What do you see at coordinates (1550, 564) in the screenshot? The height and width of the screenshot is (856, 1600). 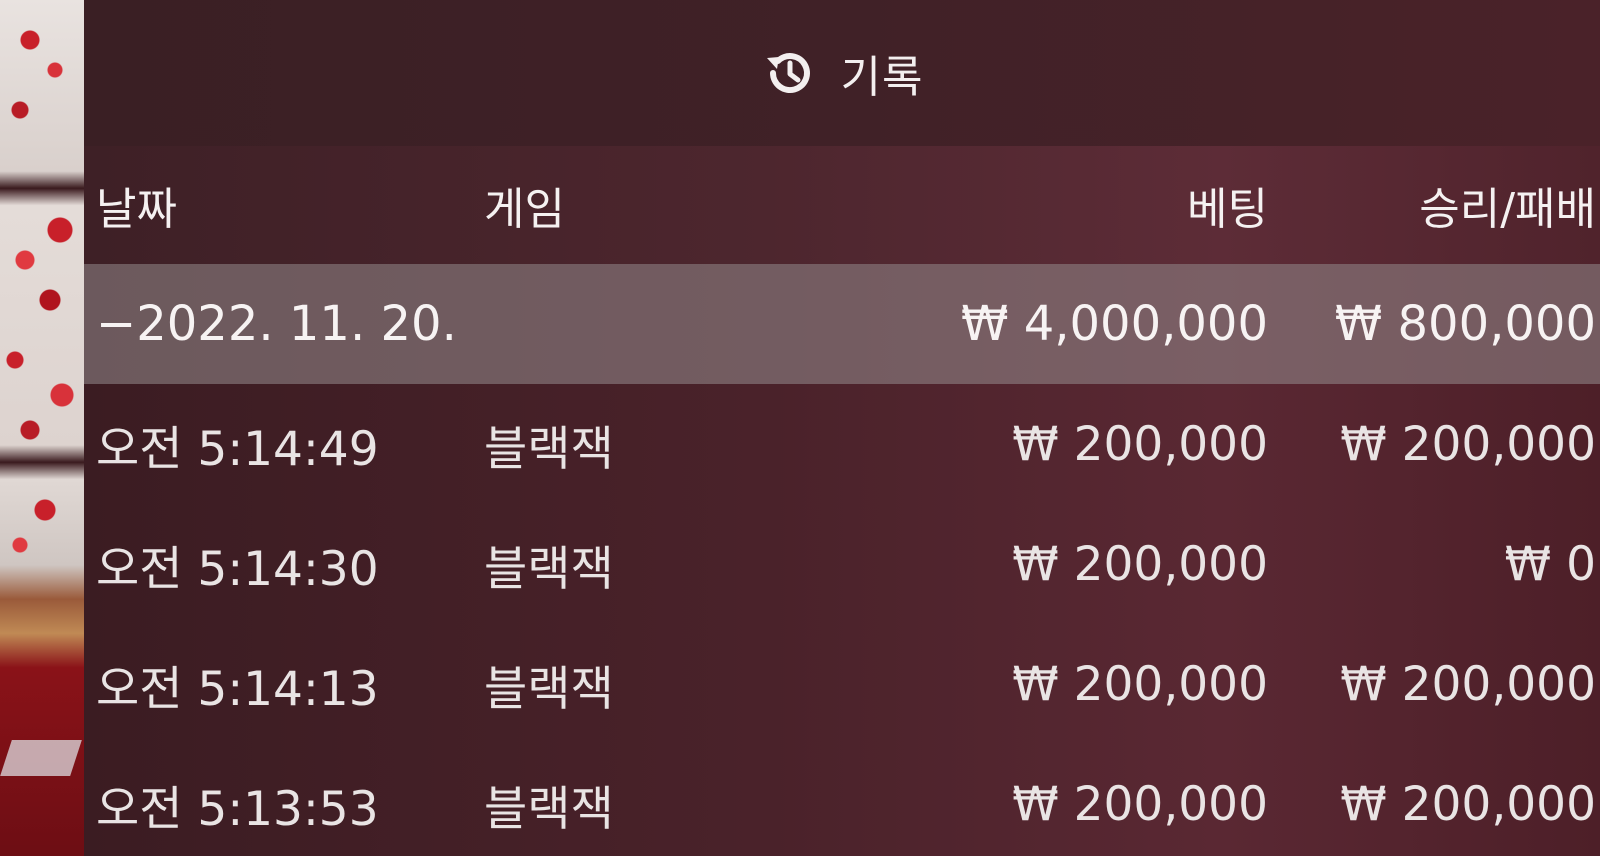 I see `row-win-loss: ₩ 0` at bounding box center [1550, 564].